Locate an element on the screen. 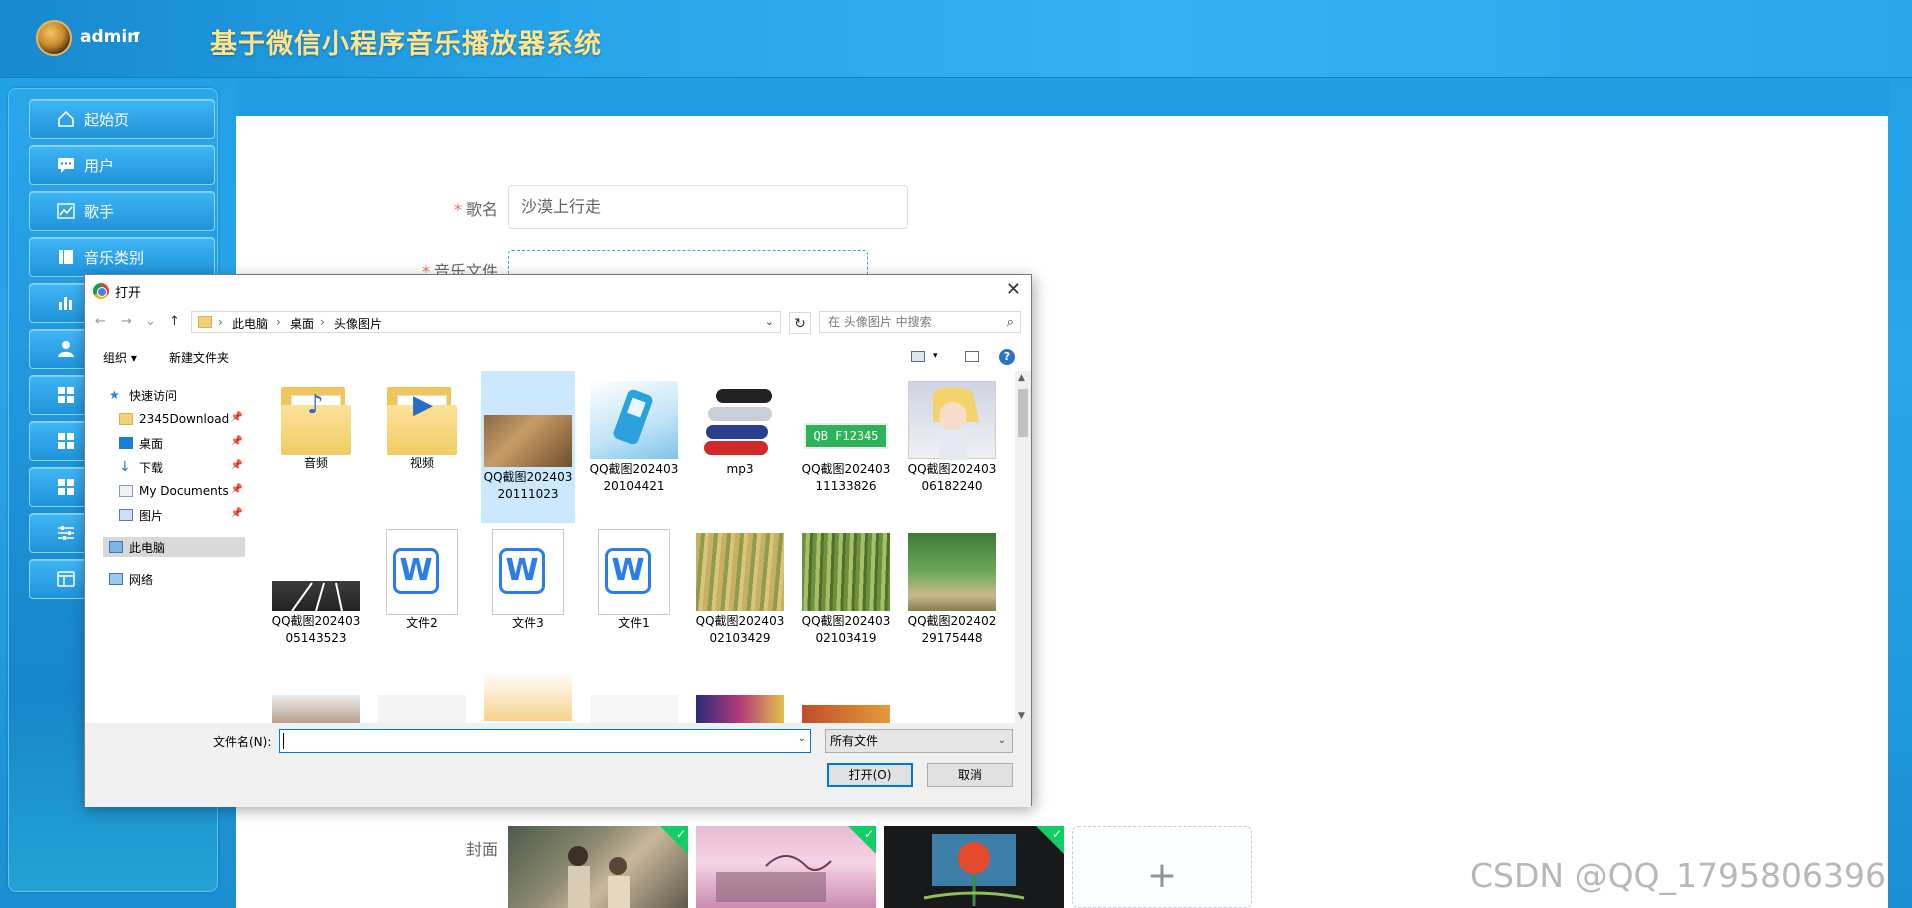 This screenshot has width=1912, height=908. recent-dropdown-icon: ⌄ is located at coordinates (150, 321).